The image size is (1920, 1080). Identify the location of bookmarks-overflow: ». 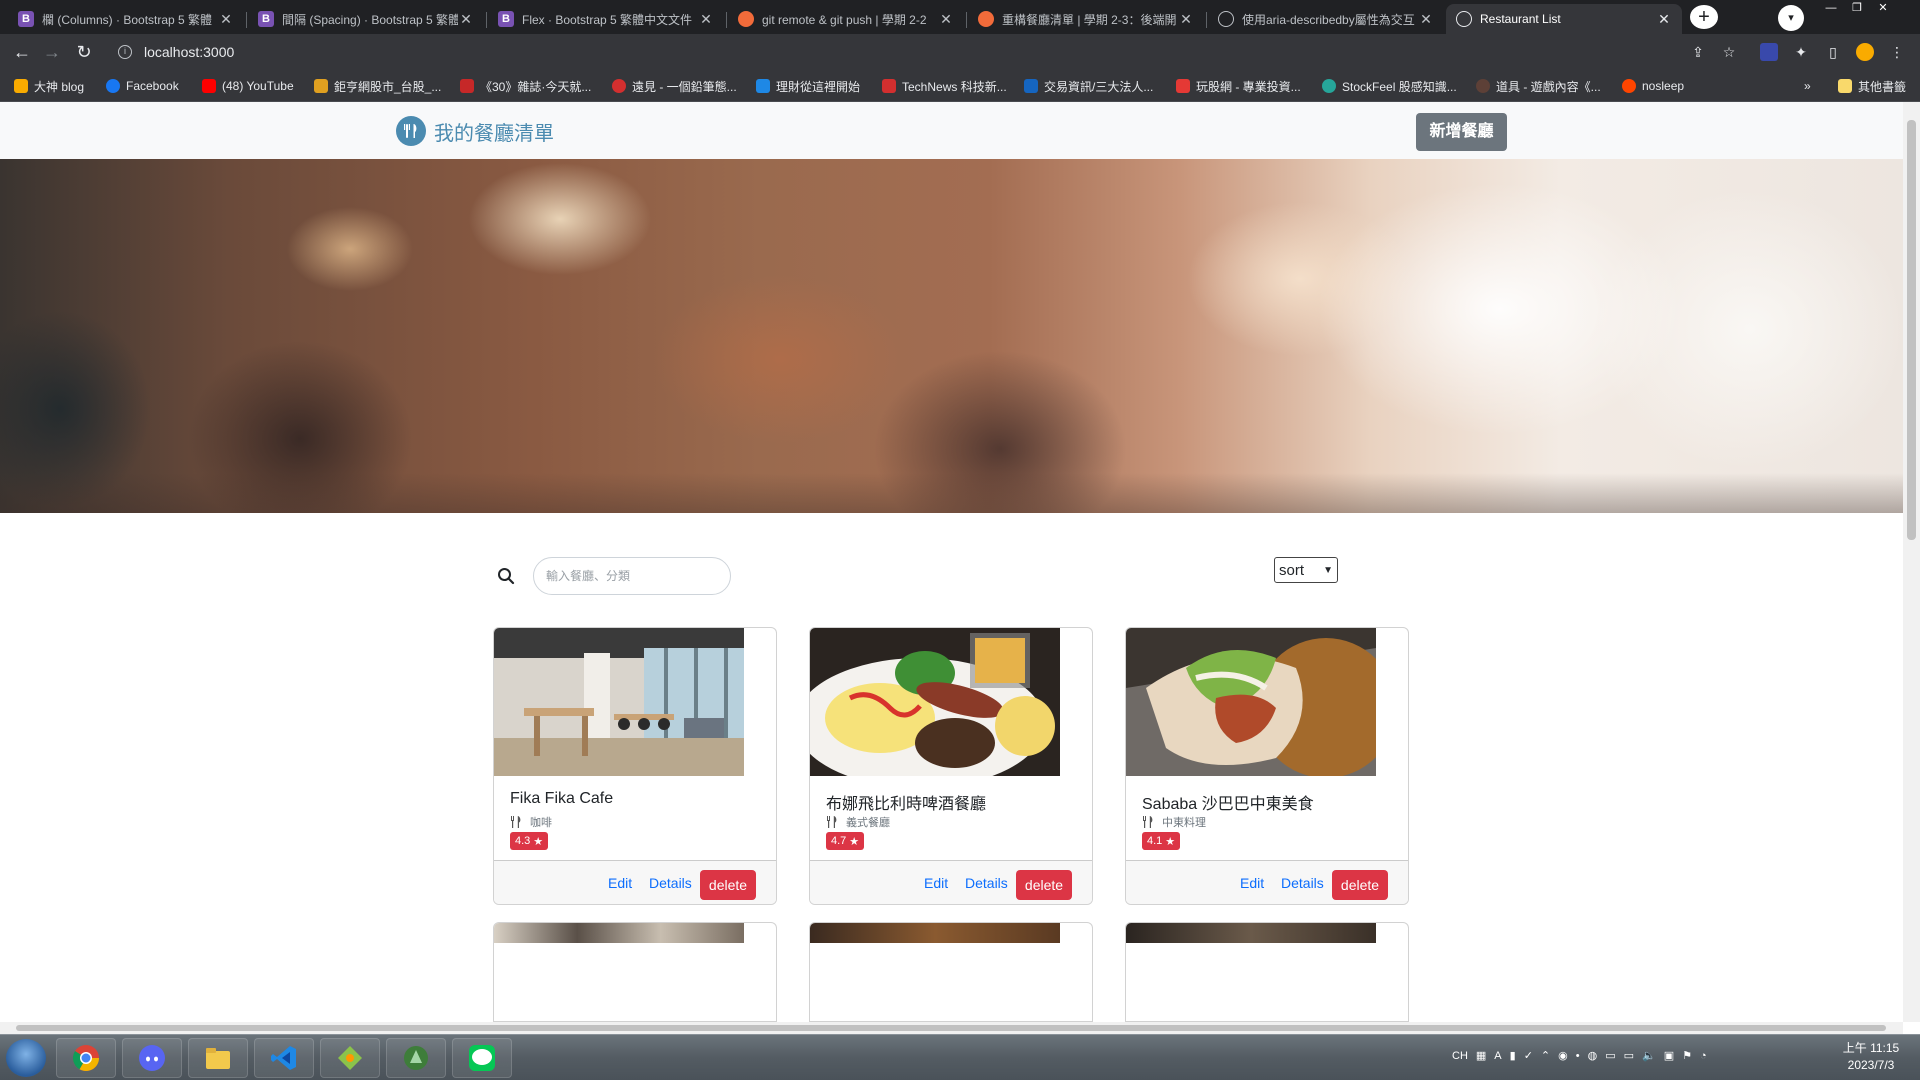
(1807, 86).